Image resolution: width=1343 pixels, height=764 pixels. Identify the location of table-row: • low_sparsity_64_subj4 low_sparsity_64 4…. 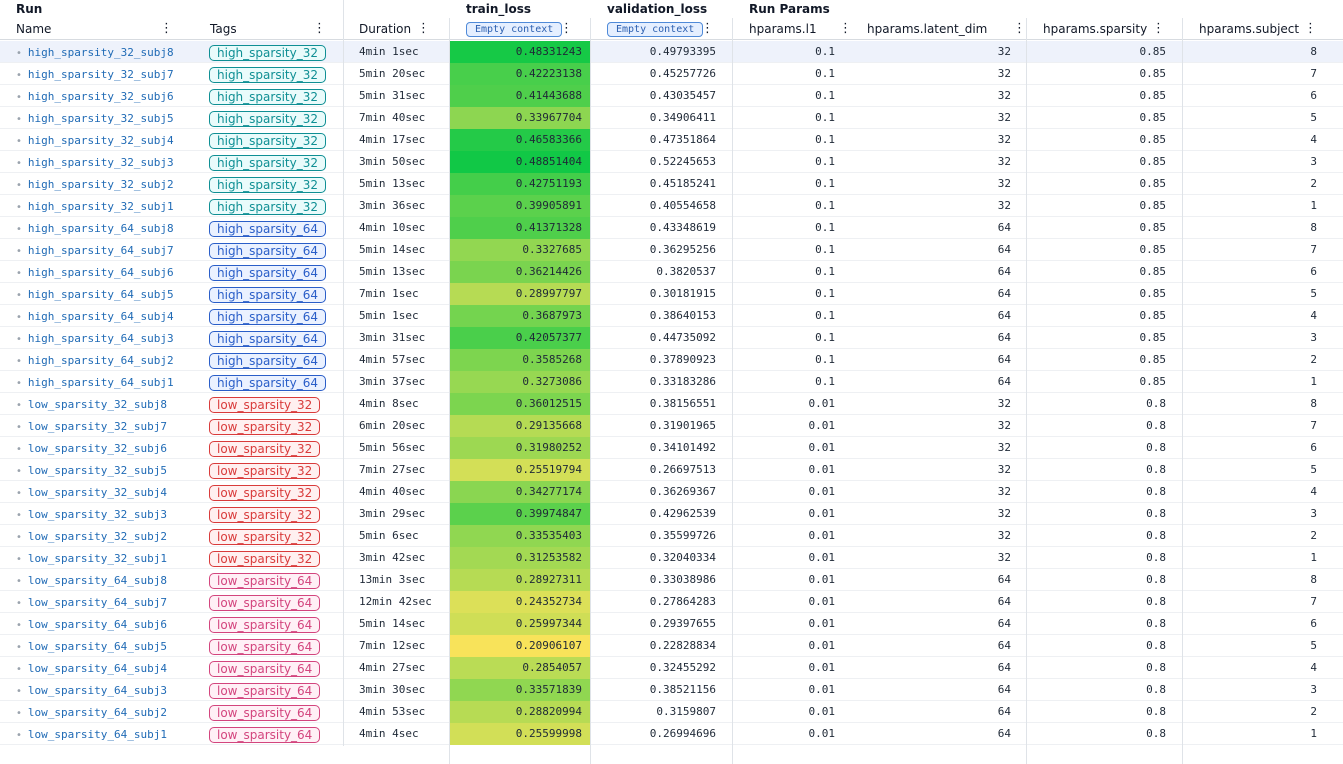
(671, 668).